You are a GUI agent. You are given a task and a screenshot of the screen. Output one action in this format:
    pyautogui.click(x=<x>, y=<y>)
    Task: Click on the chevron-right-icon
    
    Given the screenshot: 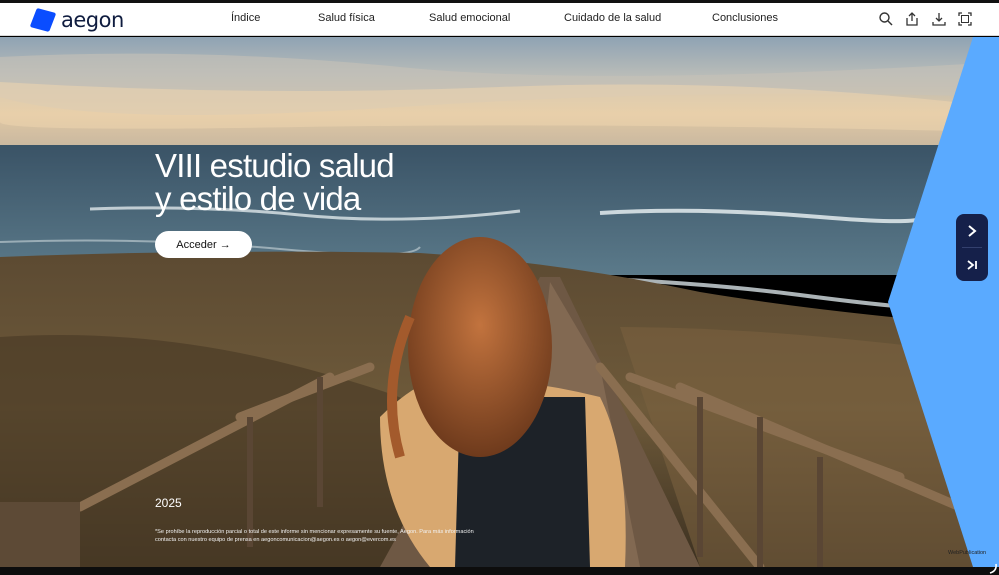 What is the action you would take?
    pyautogui.click(x=972, y=230)
    